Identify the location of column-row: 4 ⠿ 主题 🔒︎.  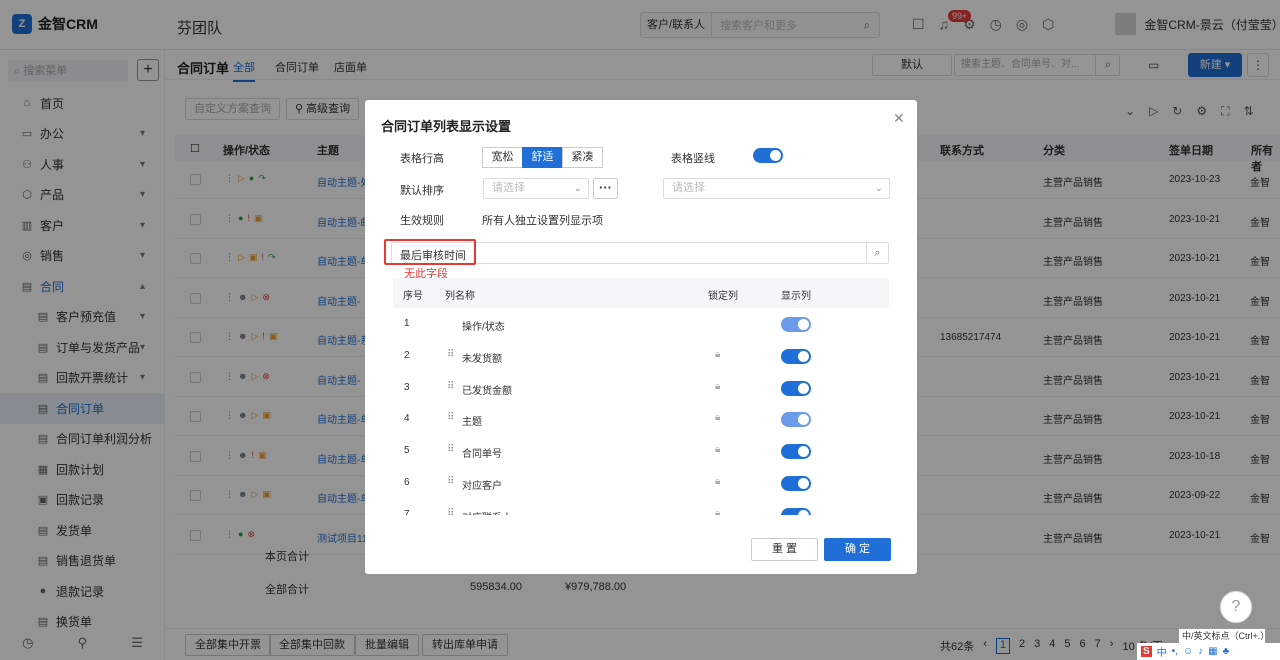
(641, 419).